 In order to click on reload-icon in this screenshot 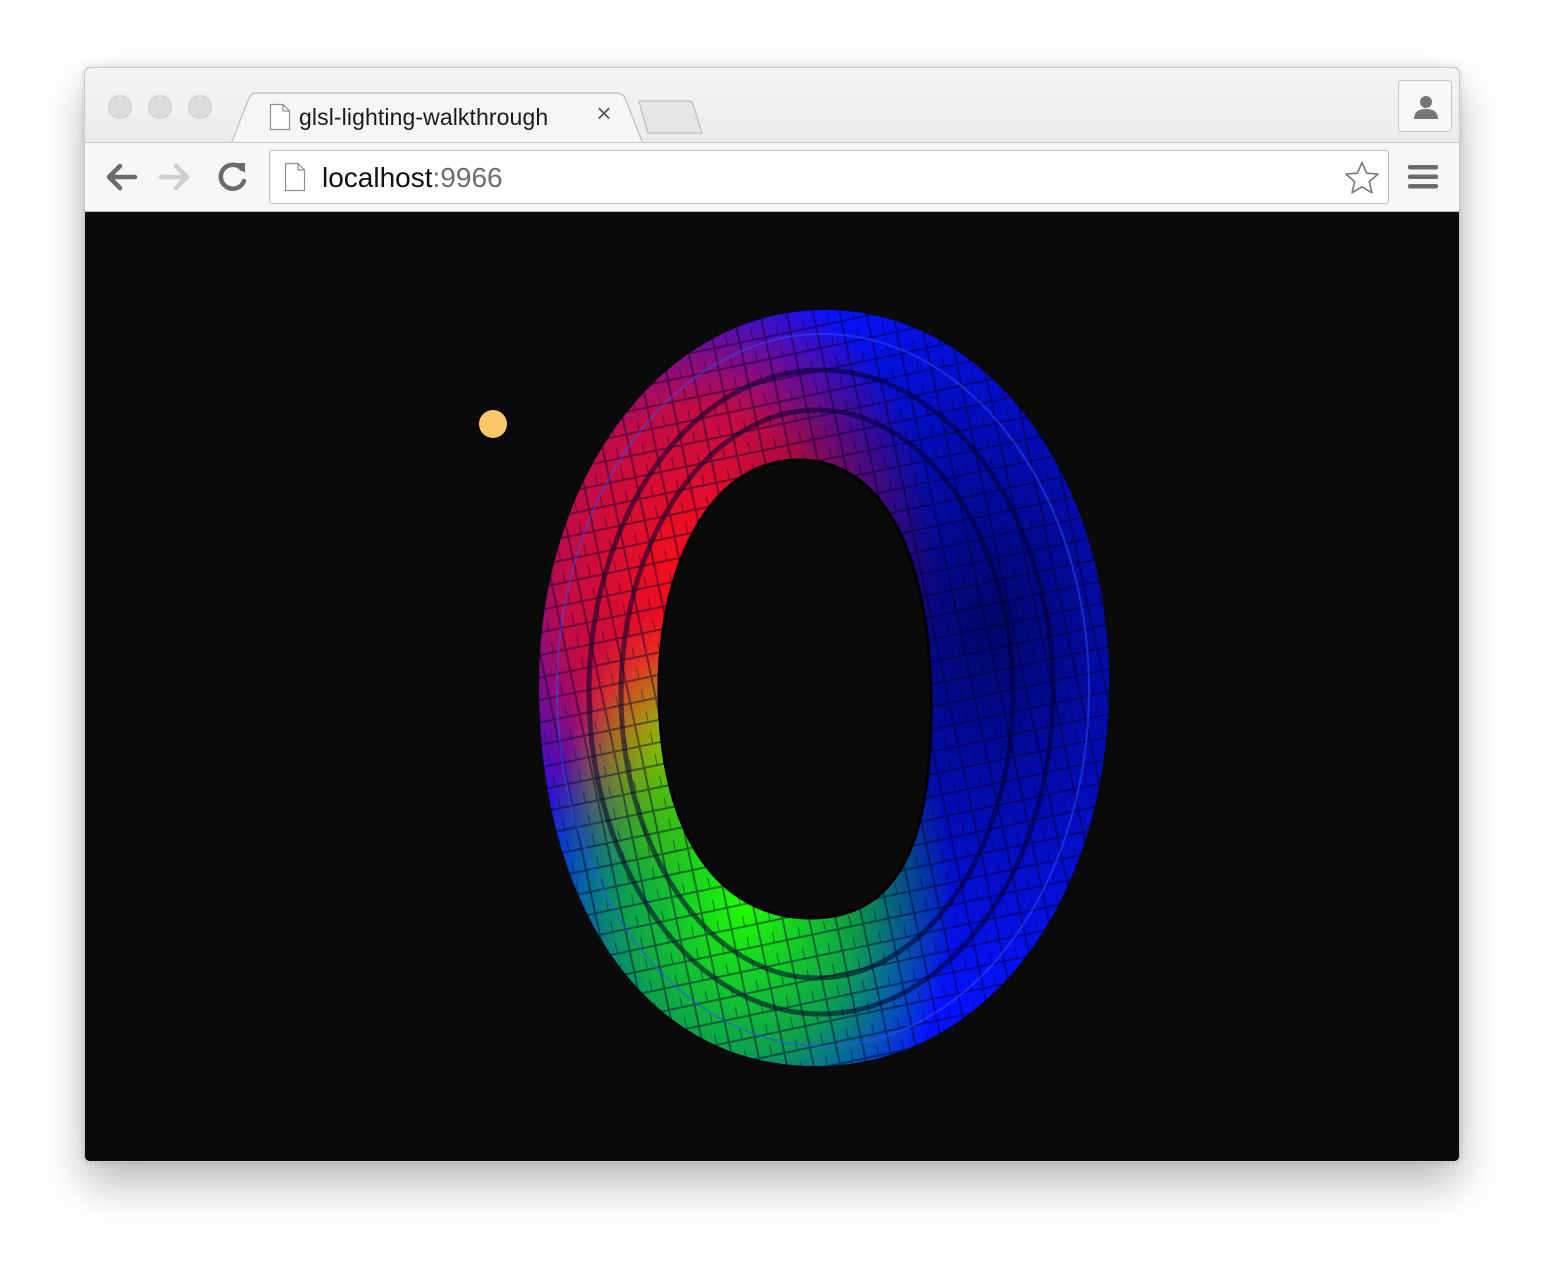, I will do `click(233, 177)`.